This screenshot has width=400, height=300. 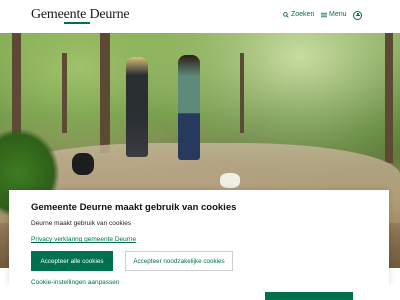 I want to click on menu-label: Menu, so click(x=338, y=14).